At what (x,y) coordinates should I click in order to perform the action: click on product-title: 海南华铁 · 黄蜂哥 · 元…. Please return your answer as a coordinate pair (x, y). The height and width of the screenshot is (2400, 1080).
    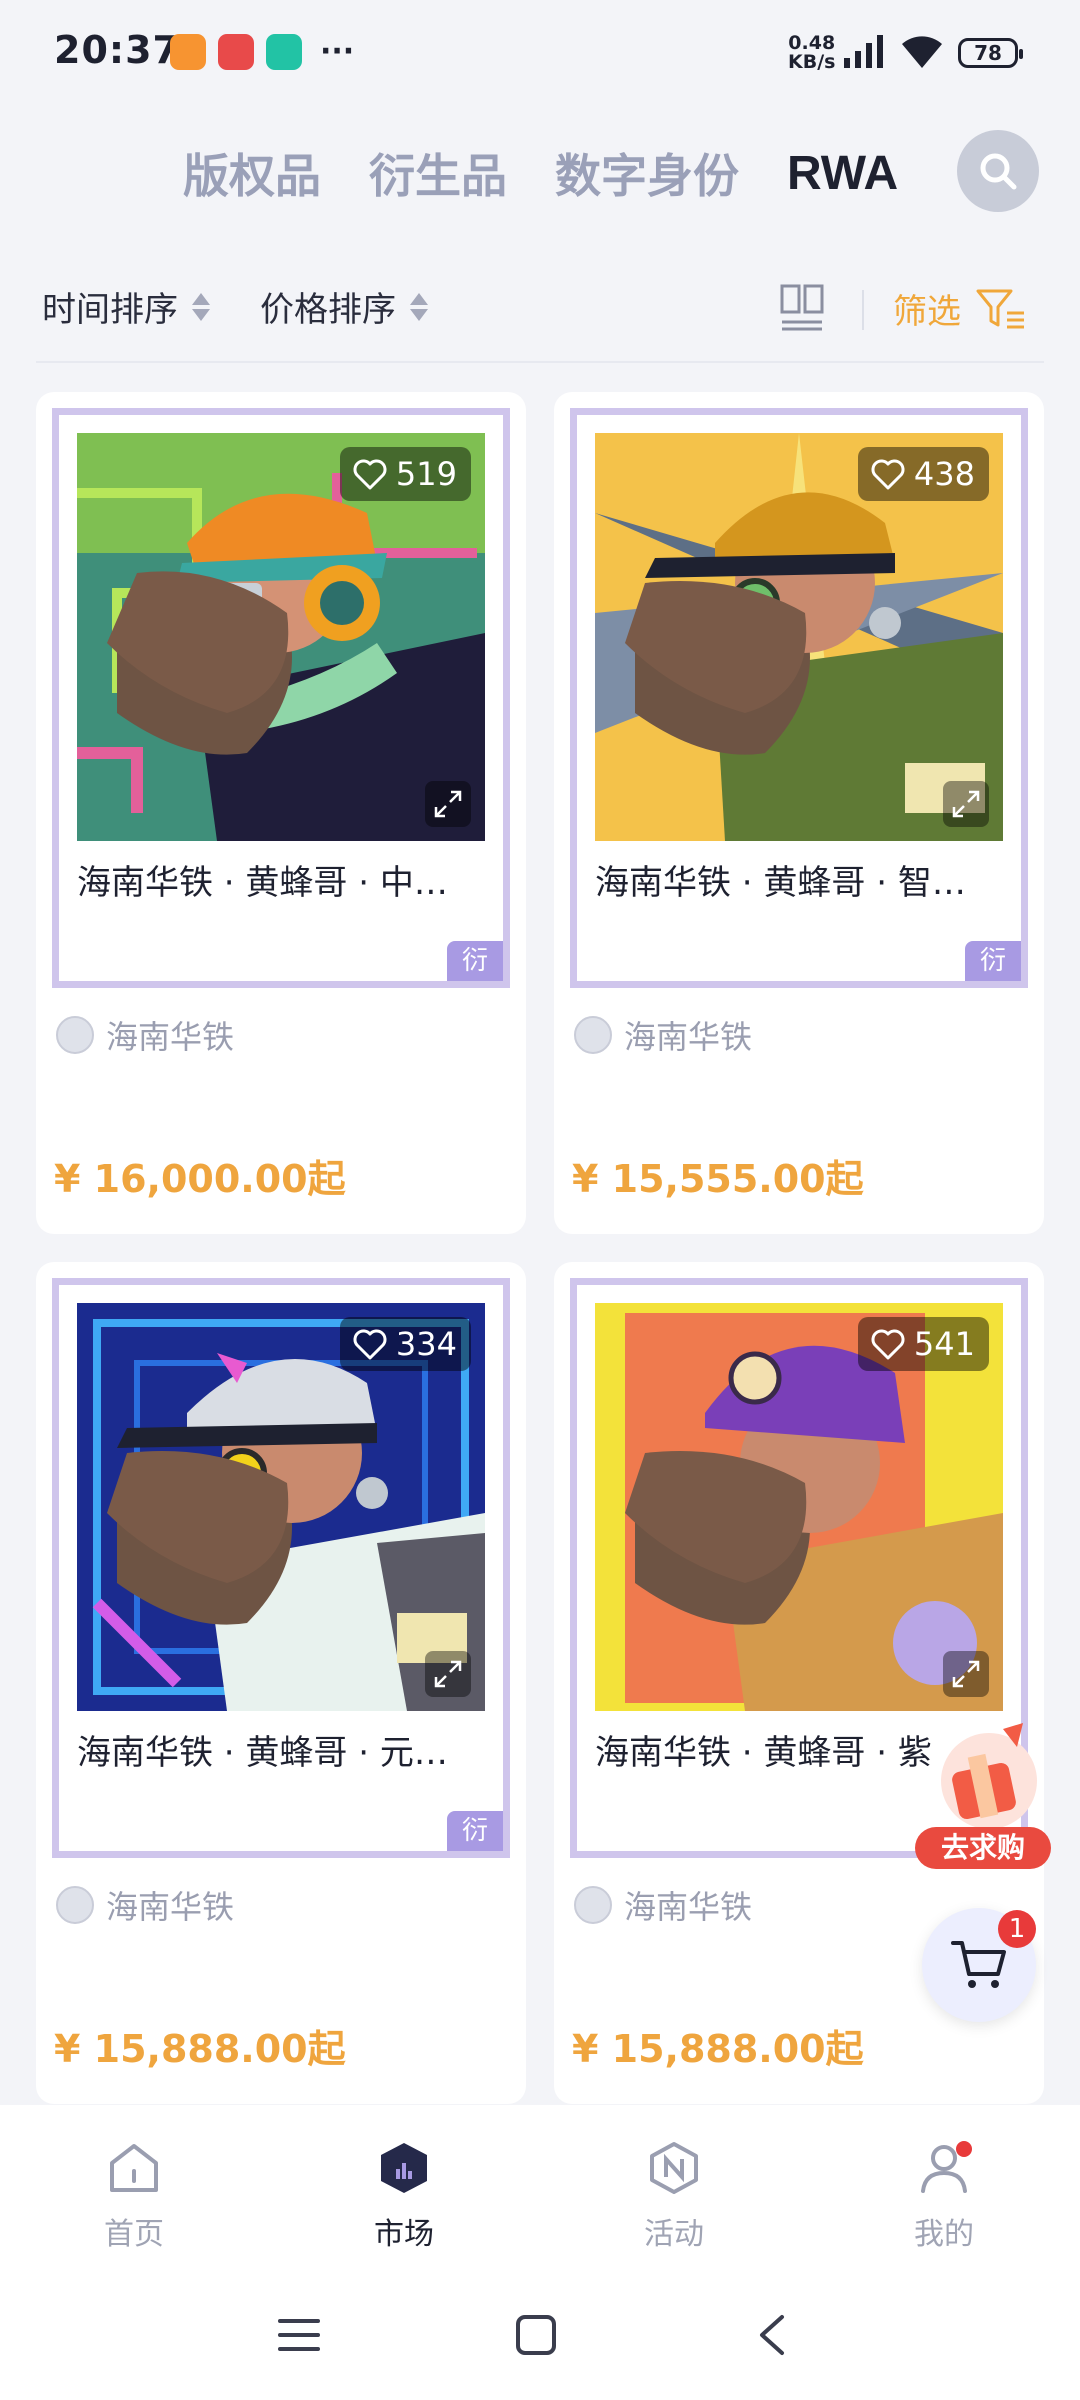
    Looking at the image, I should click on (262, 1753).